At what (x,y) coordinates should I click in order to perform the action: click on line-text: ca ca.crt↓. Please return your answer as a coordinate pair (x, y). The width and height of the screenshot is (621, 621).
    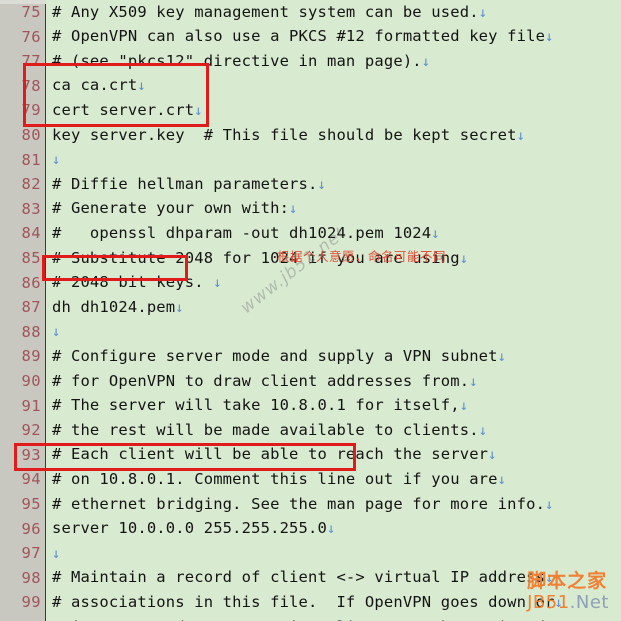
    Looking at the image, I should click on (333, 86).